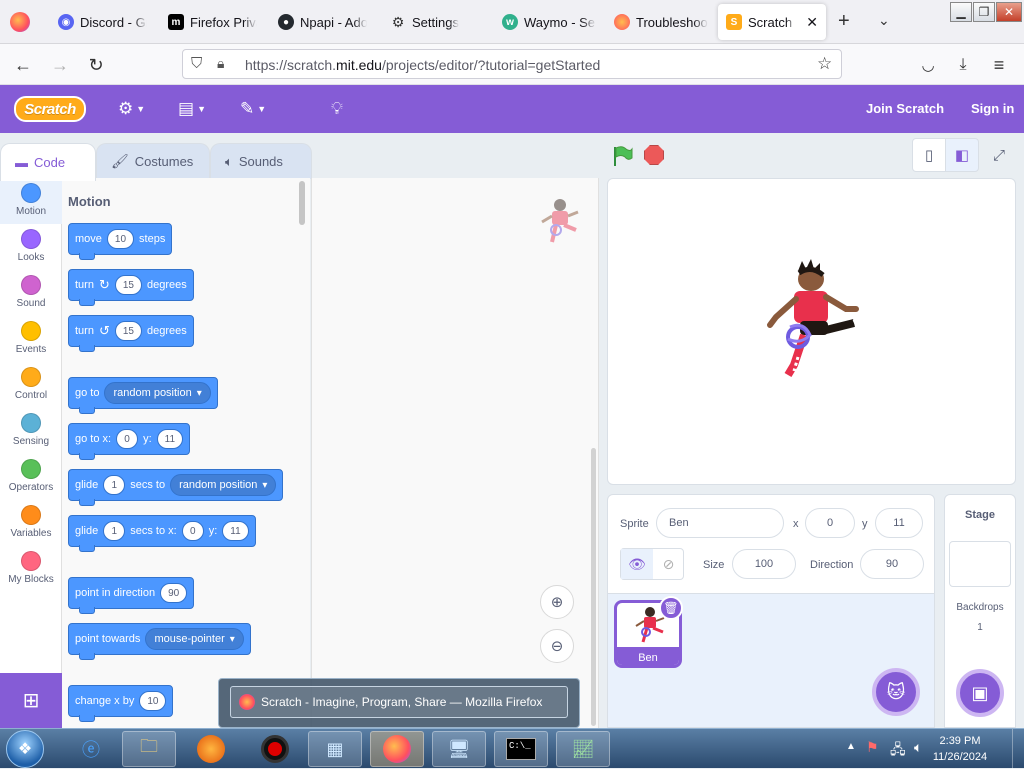 The image size is (1024, 769). Describe the element at coordinates (918, 747) in the screenshot. I see `volume-icon: 🔈︎` at that location.